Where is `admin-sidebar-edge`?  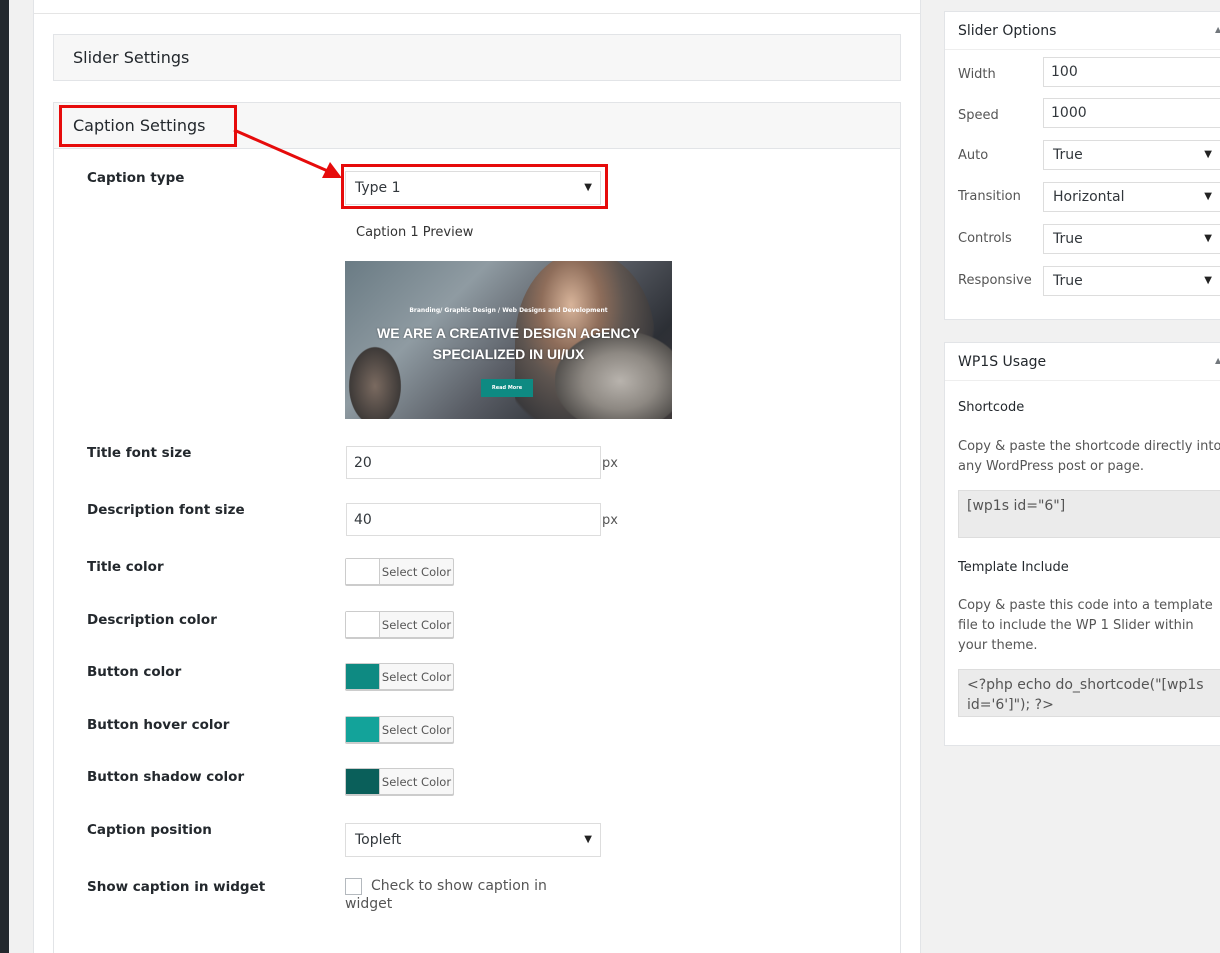
admin-sidebar-edge is located at coordinates (4, 476).